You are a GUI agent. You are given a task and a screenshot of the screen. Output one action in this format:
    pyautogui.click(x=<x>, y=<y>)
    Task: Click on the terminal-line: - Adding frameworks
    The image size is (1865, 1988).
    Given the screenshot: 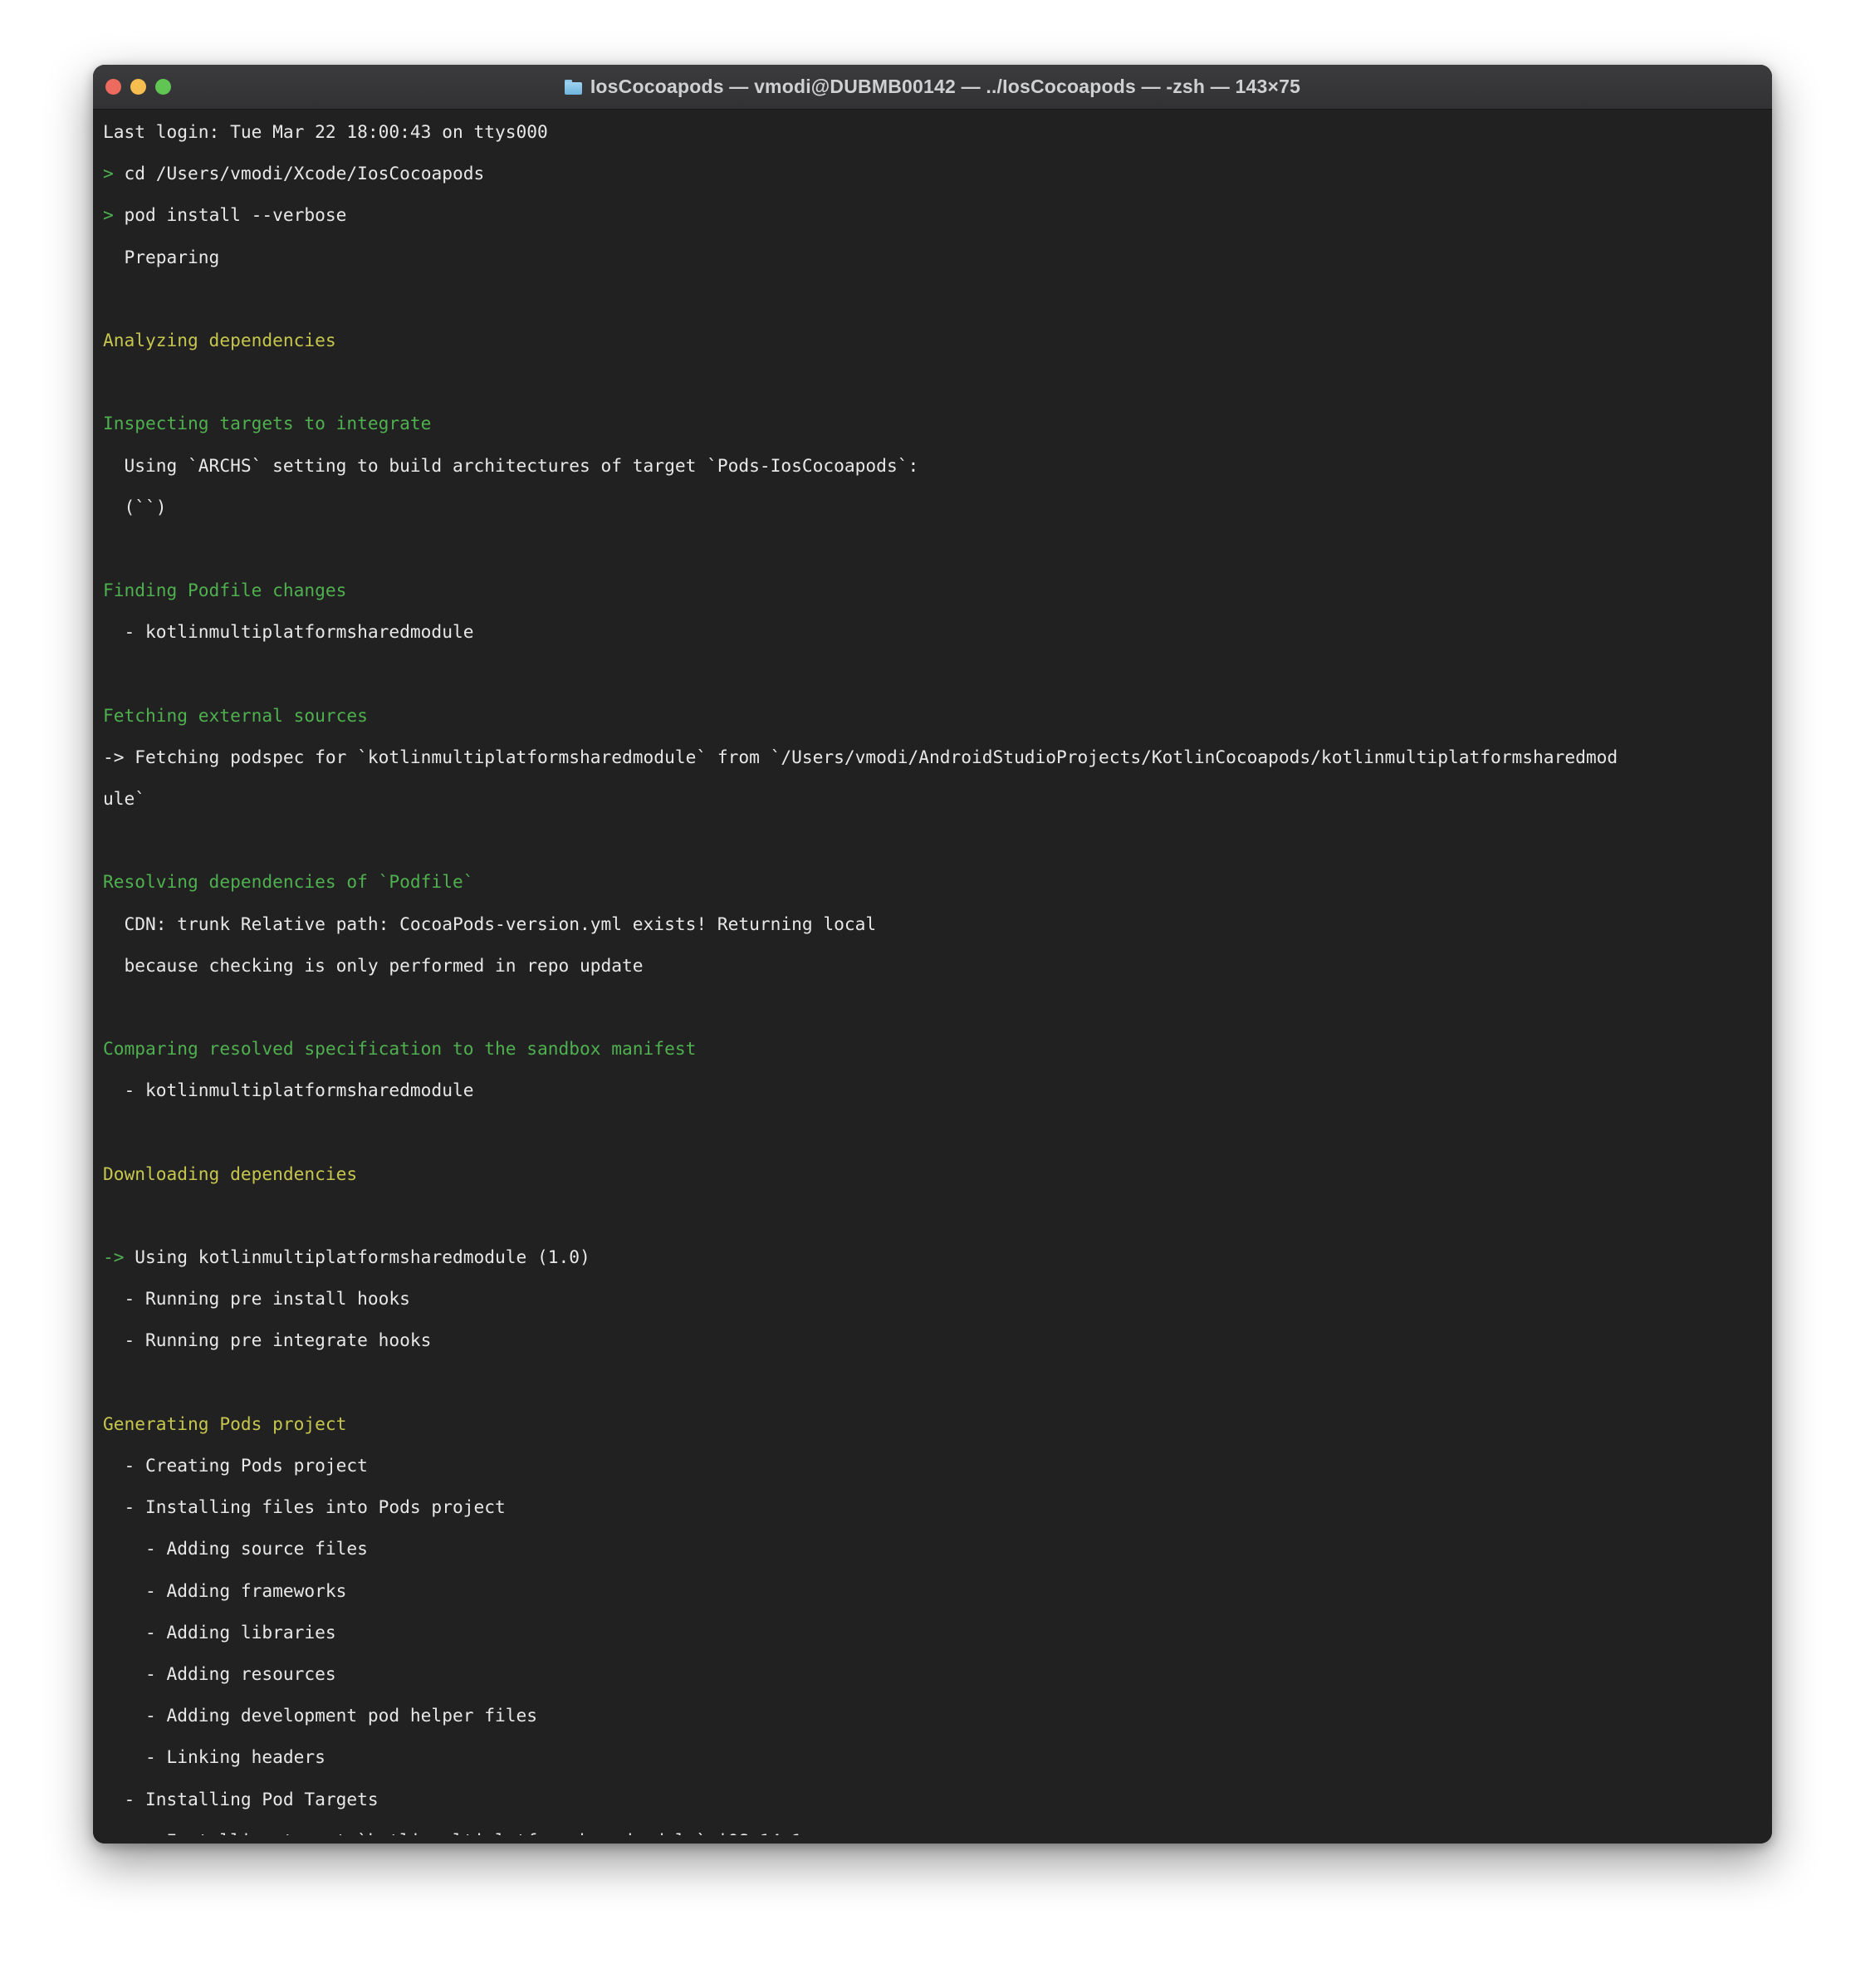 What is the action you would take?
    pyautogui.click(x=225, y=1590)
    